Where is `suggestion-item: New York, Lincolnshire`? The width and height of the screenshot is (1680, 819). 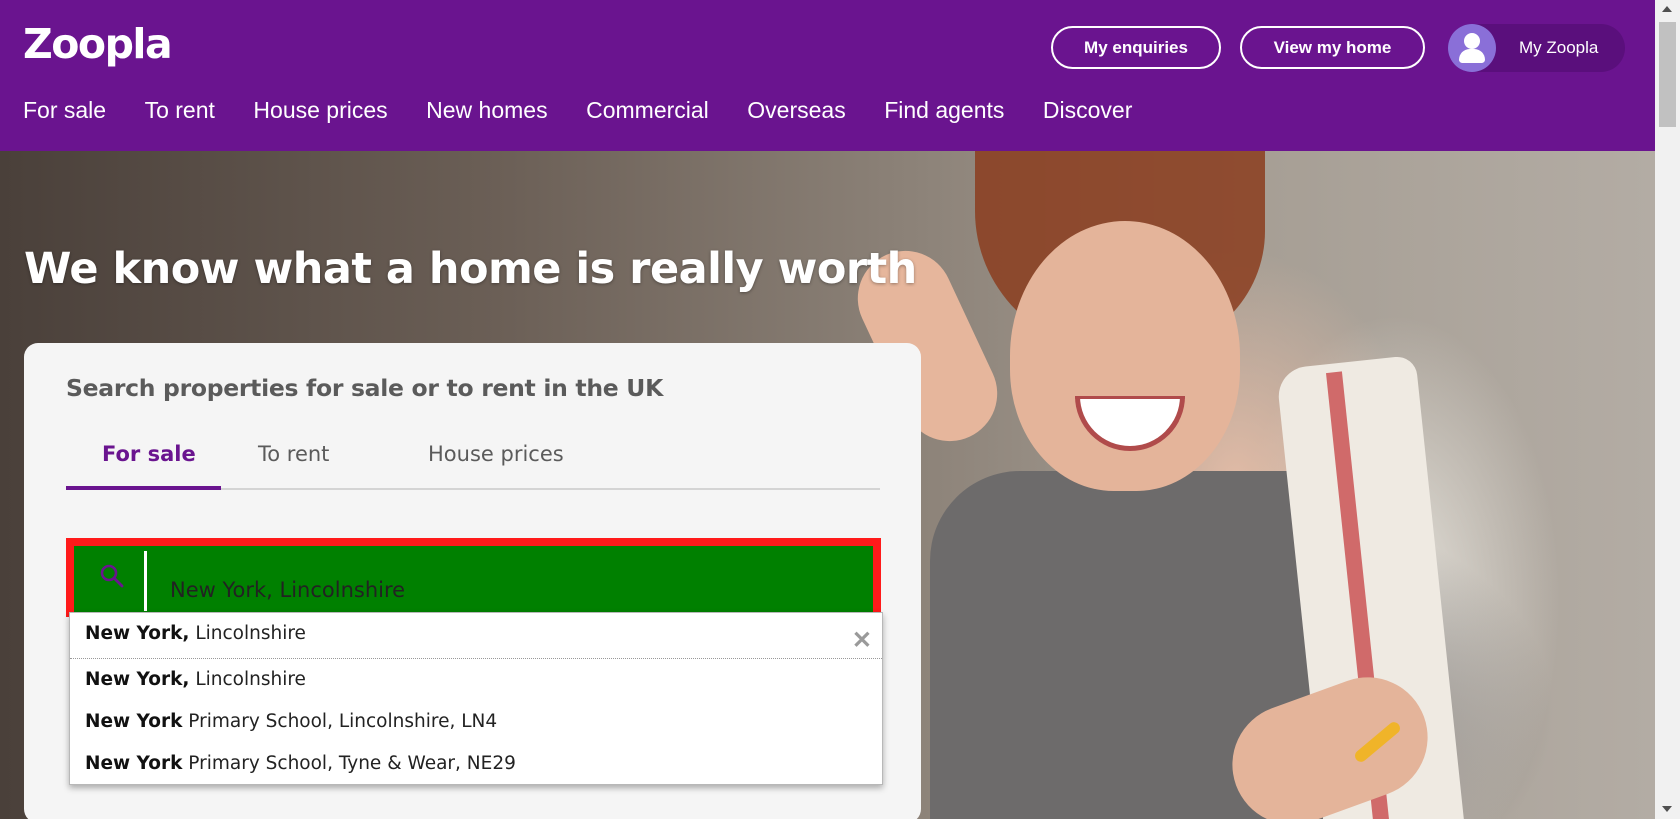
suggestion-item: New York, Lincolnshire is located at coordinates (195, 679).